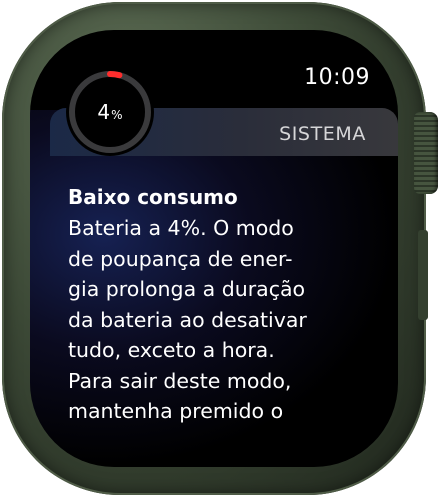  Describe the element at coordinates (180, 380) in the screenshot. I see `notification-body-line: Para sair deste modo,` at that location.